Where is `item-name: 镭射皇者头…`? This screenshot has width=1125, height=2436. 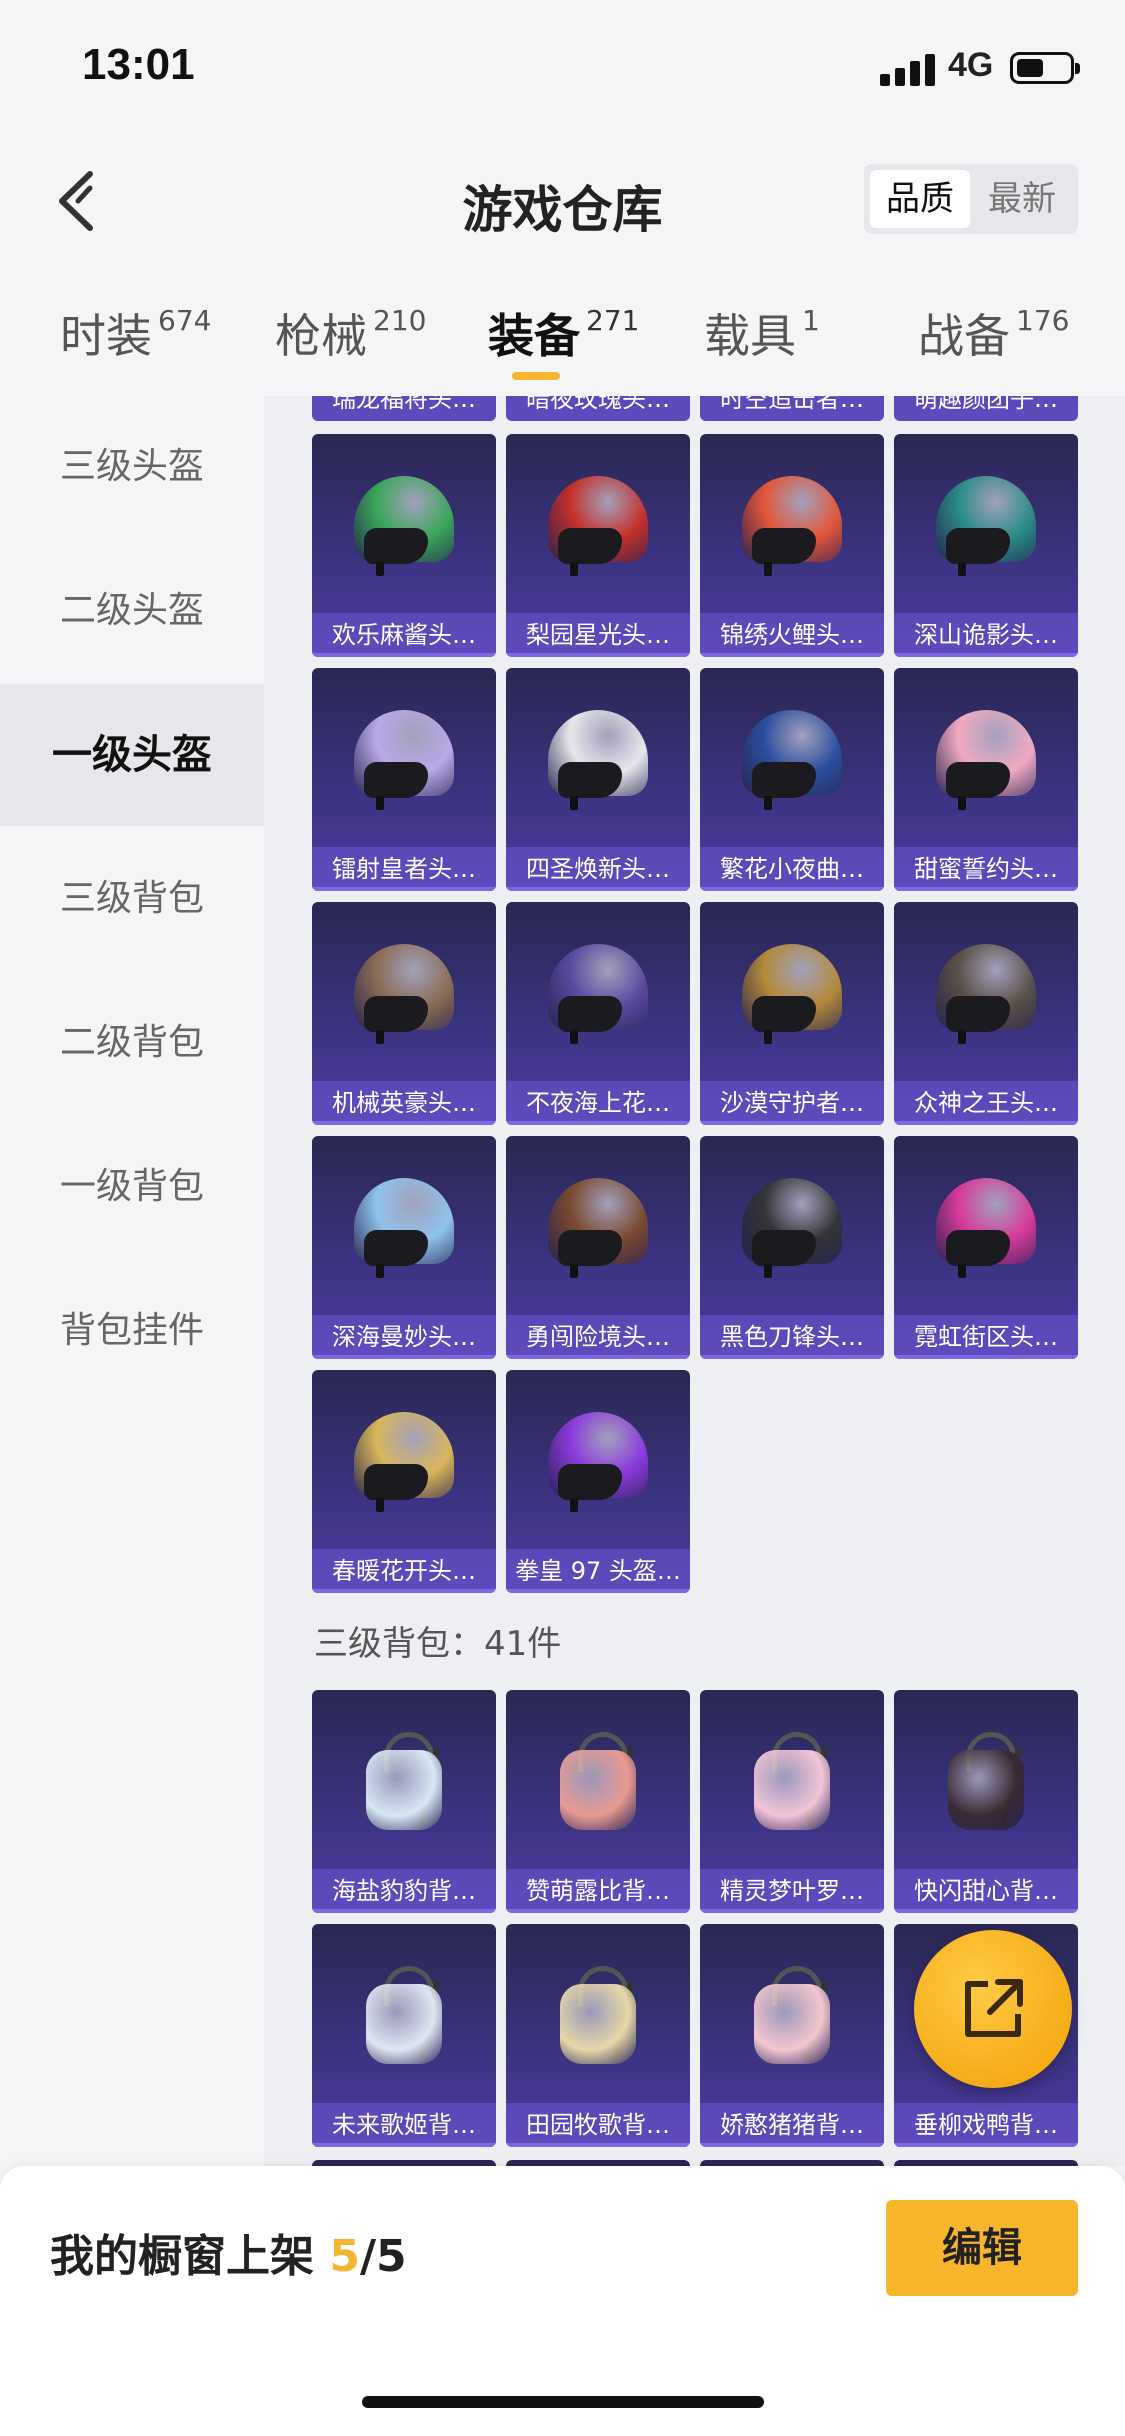
item-name: 镭射皇者头… is located at coordinates (404, 869).